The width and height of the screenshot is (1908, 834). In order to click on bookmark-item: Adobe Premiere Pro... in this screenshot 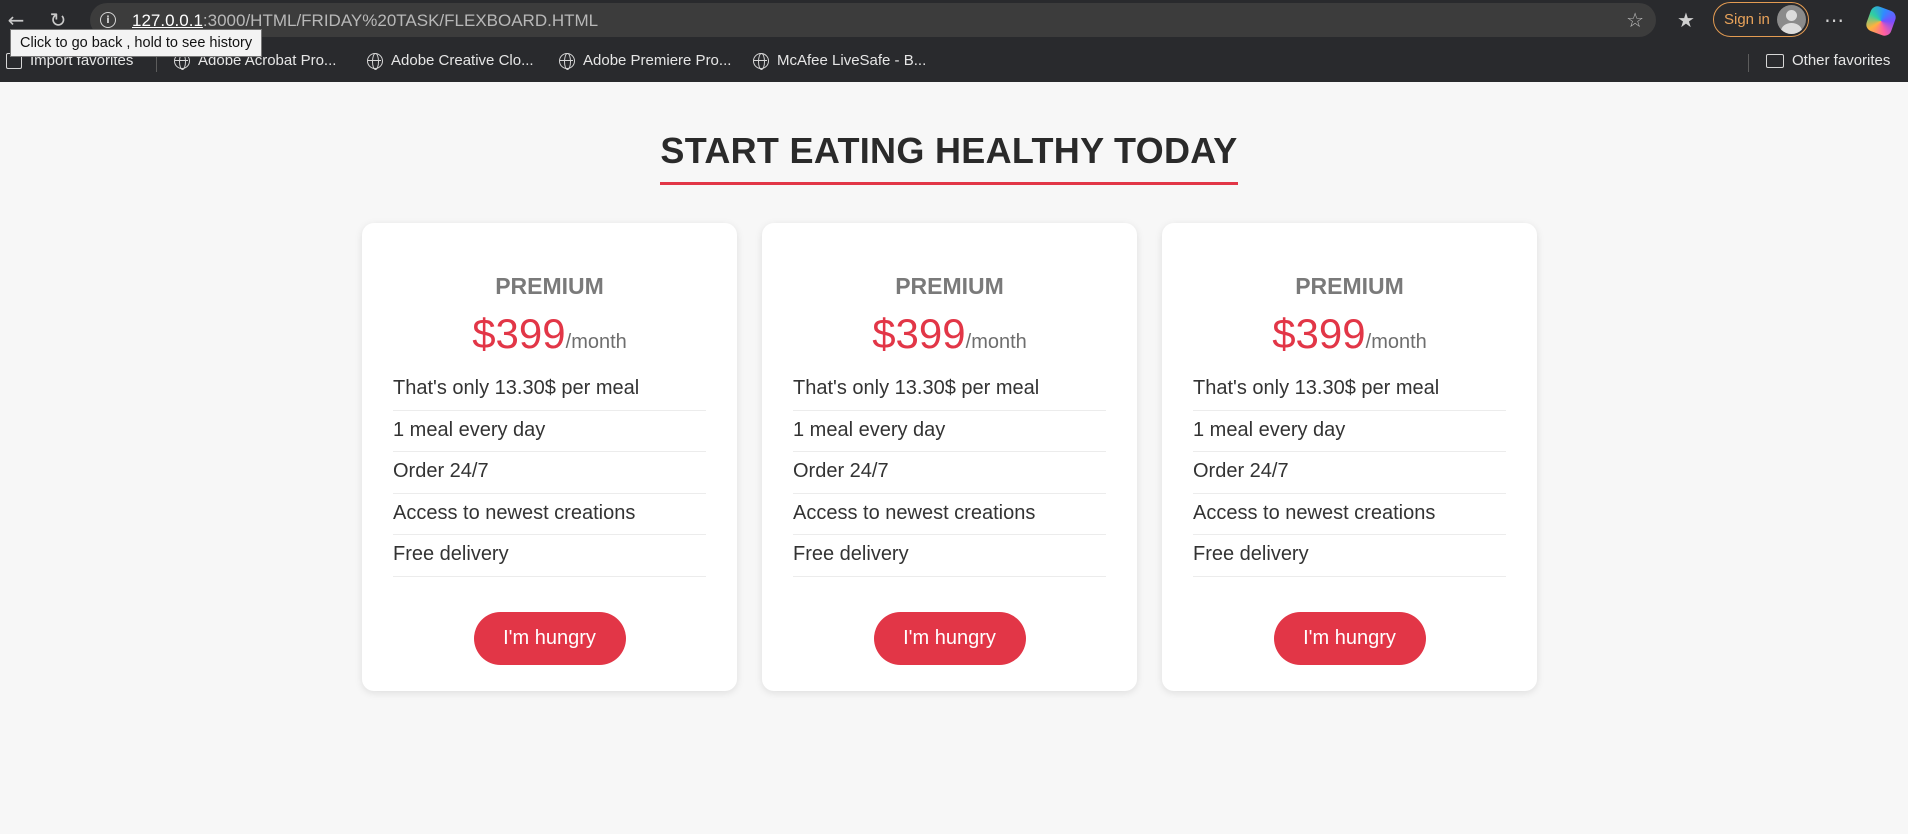, I will do `click(645, 61)`.